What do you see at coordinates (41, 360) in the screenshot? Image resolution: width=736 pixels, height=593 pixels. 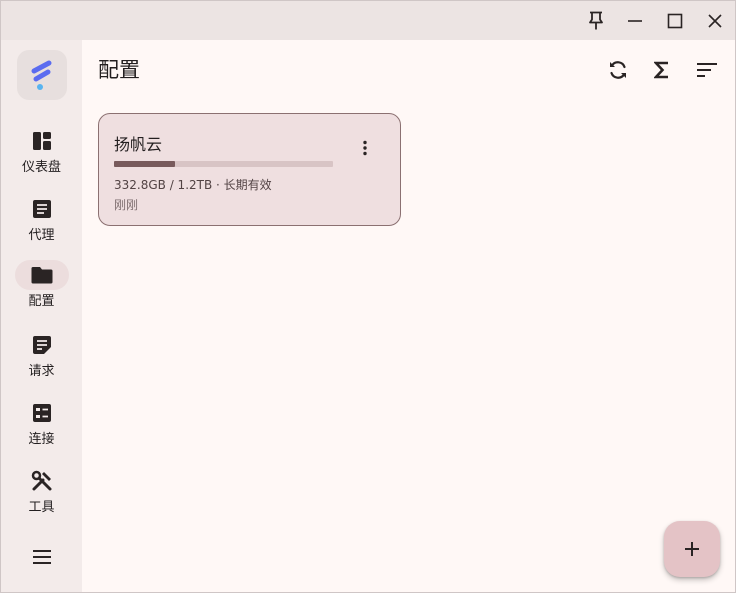 I see `sidebar-item-requests: 请求` at bounding box center [41, 360].